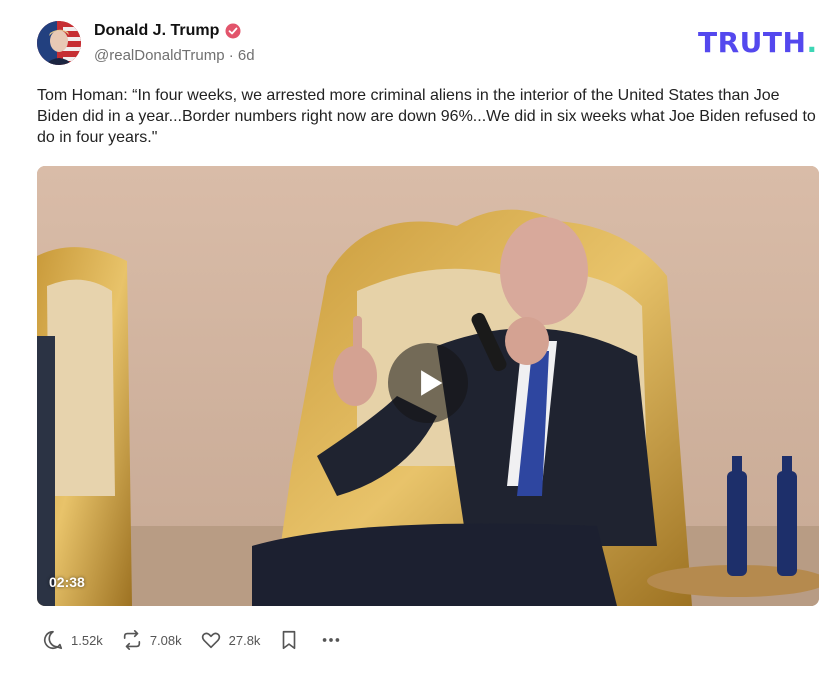  Describe the element at coordinates (67, 582) in the screenshot. I see `video-duration: 02:38` at that location.